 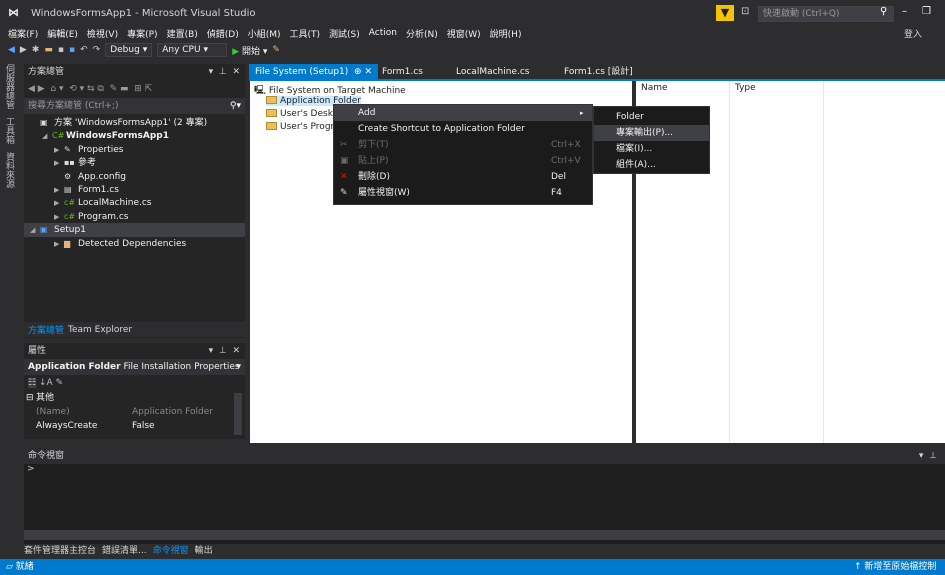 I want to click on tab-file-system-setup1: File System (Setup1) ⊕ ✕, so click(x=313, y=72).